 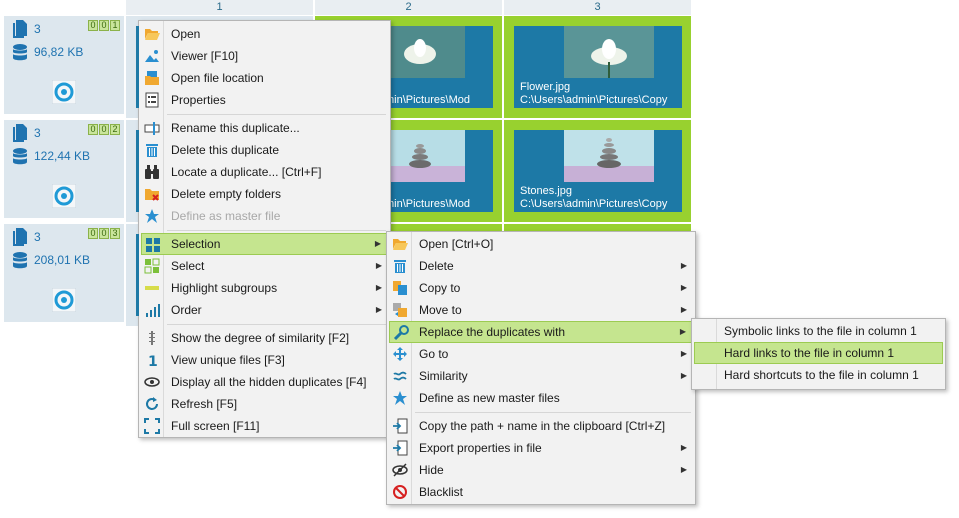 What do you see at coordinates (541, 448) in the screenshot?
I see `menu-item-export-properties: Export properties in file ▶` at bounding box center [541, 448].